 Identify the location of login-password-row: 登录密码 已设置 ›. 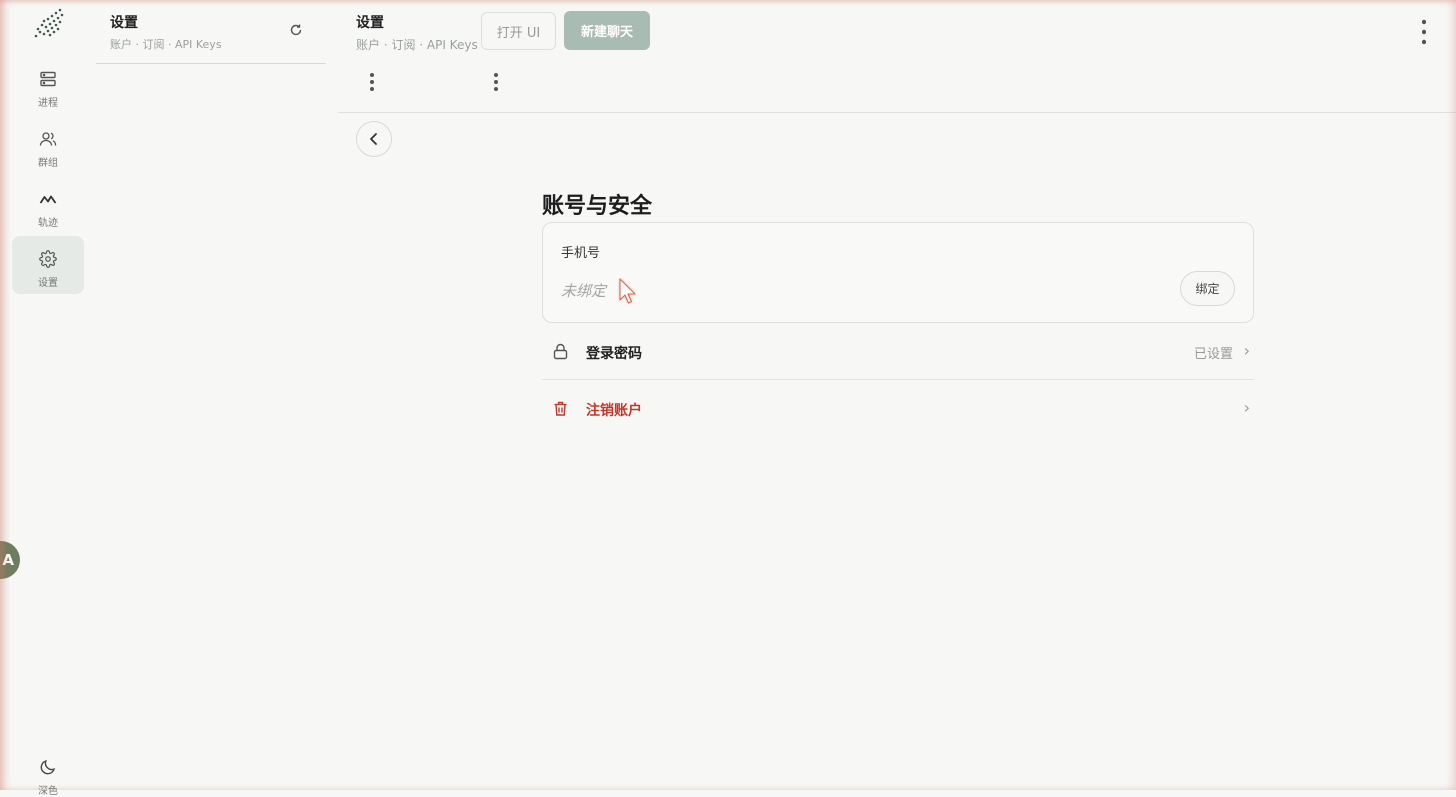
(898, 351).